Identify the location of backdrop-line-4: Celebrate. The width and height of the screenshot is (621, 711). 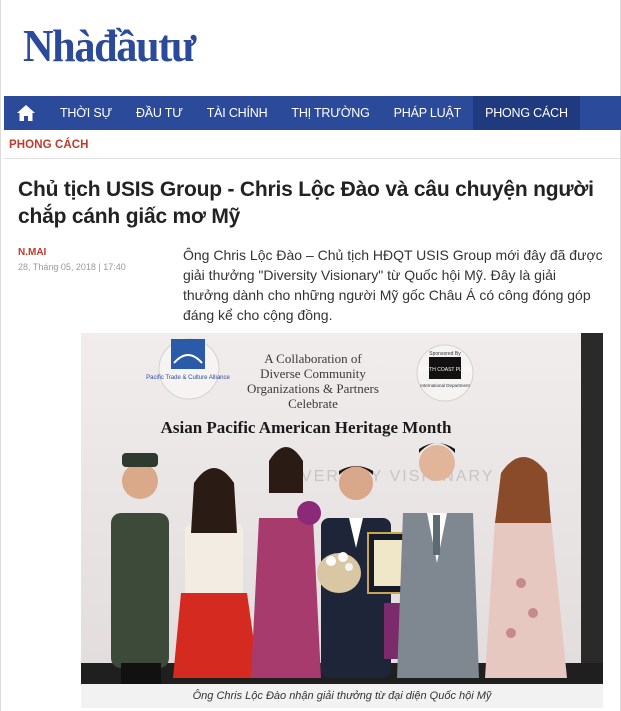
(313, 403).